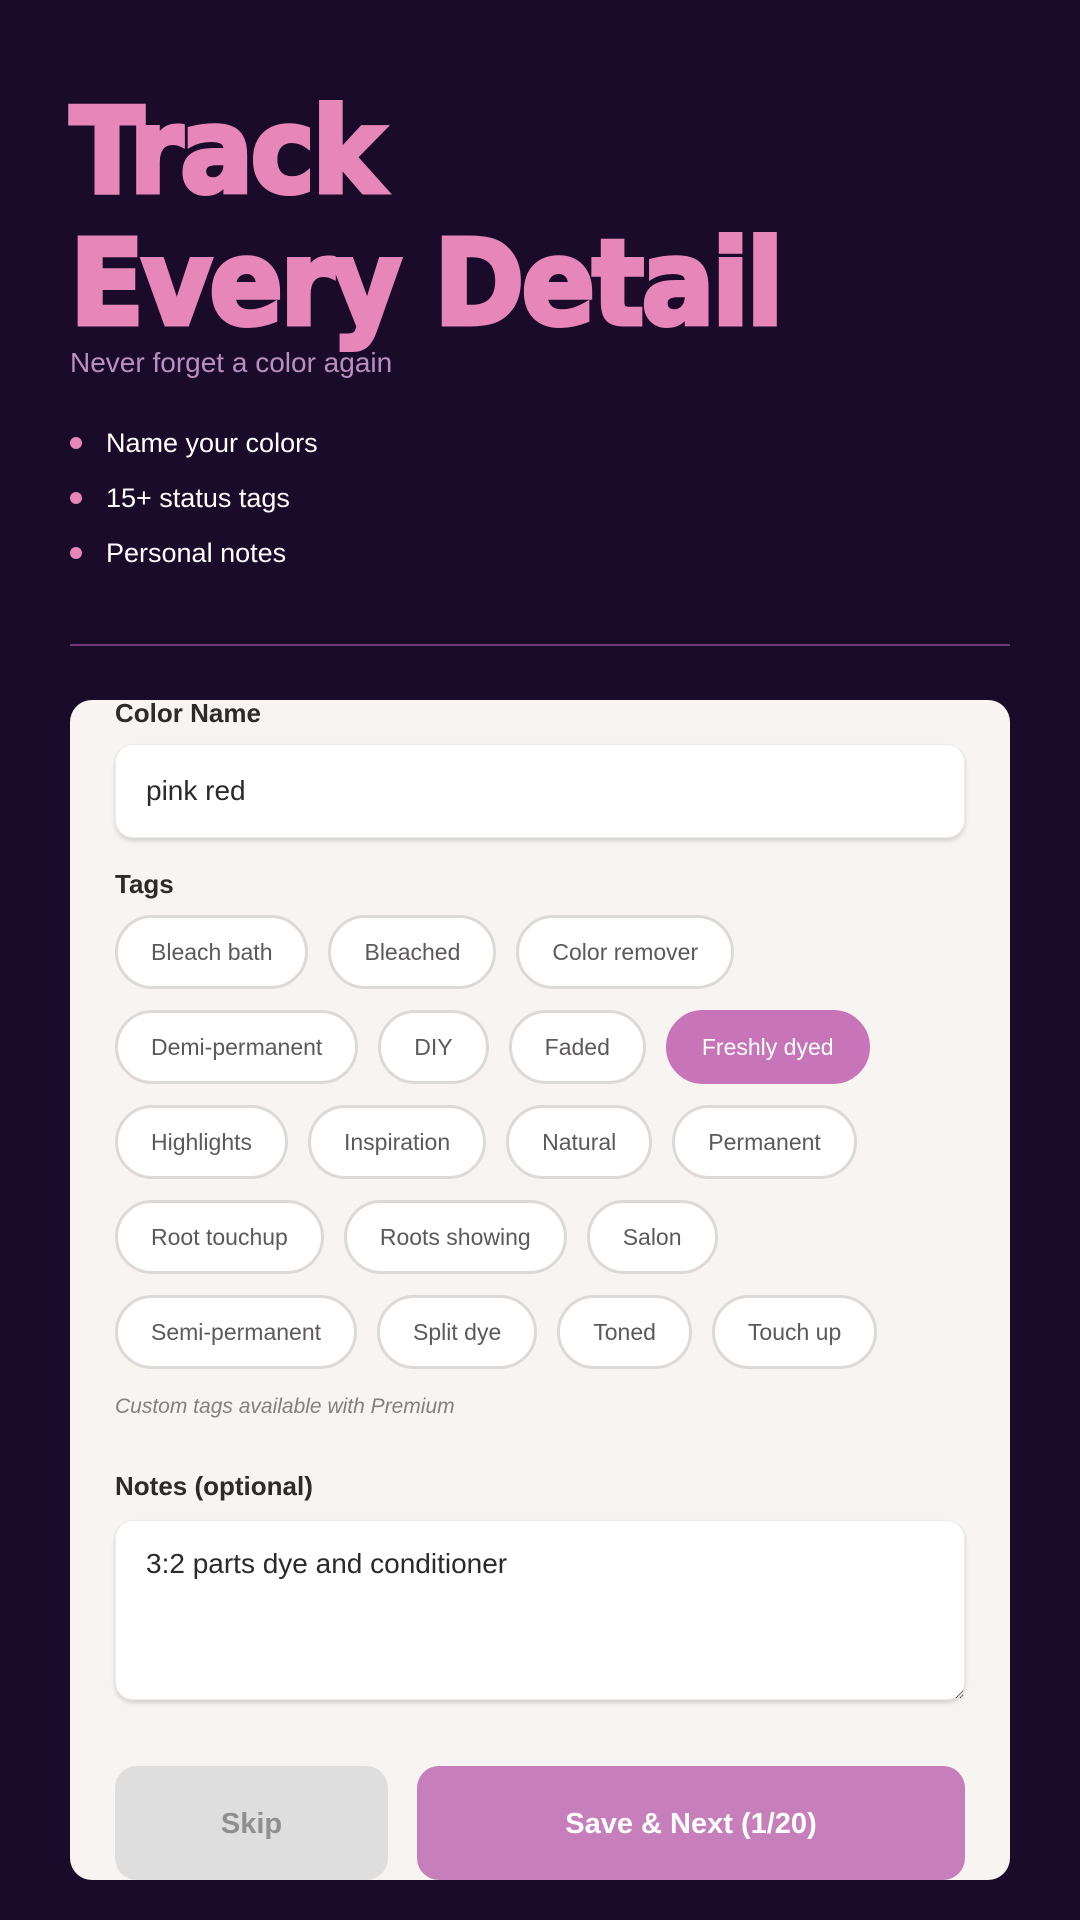 This screenshot has width=1080, height=1920. What do you see at coordinates (227, 151) in the screenshot?
I see `hero-title-line-1: Track` at bounding box center [227, 151].